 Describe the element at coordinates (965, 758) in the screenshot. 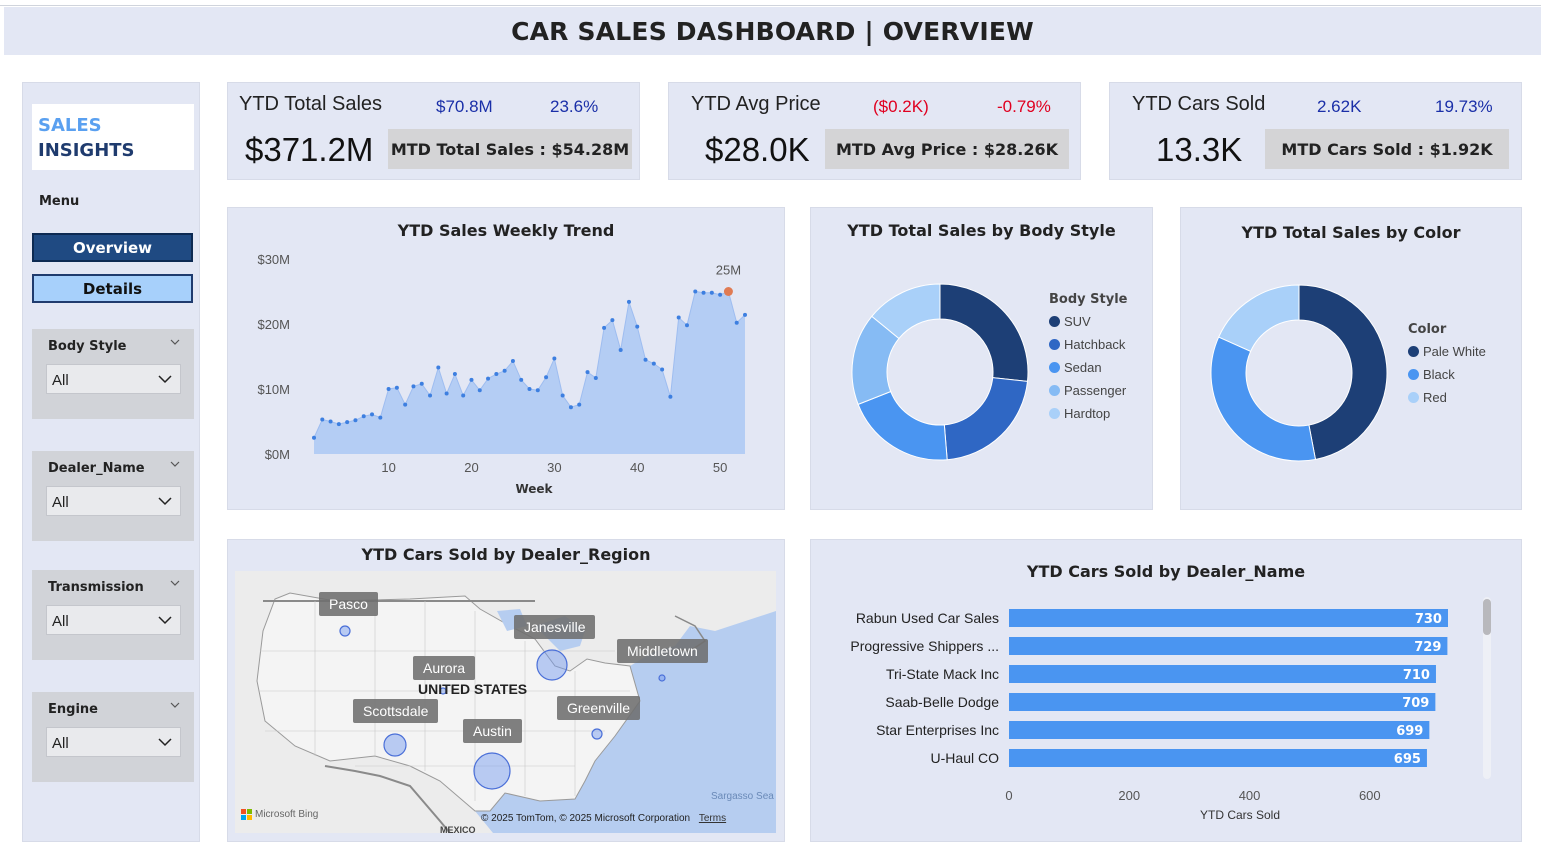

I see `dealer-name-label: U-Haul CO` at that location.